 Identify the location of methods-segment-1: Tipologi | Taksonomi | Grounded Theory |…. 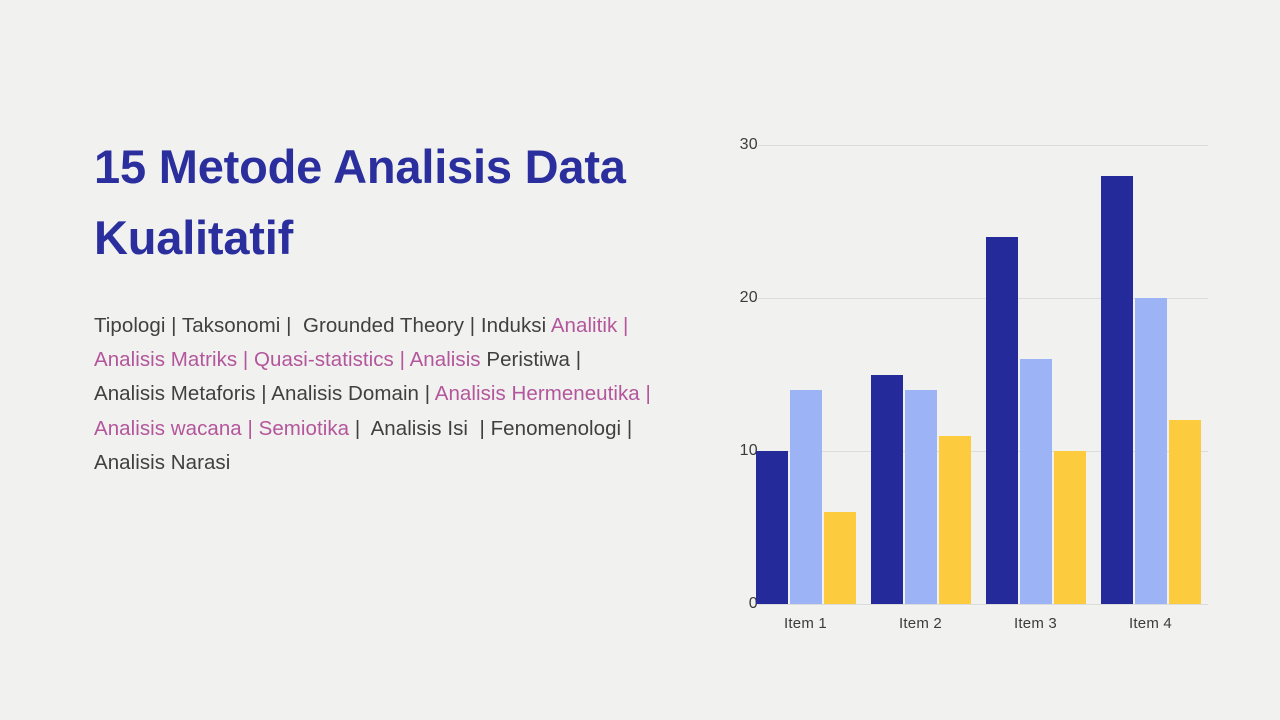
(322, 325).